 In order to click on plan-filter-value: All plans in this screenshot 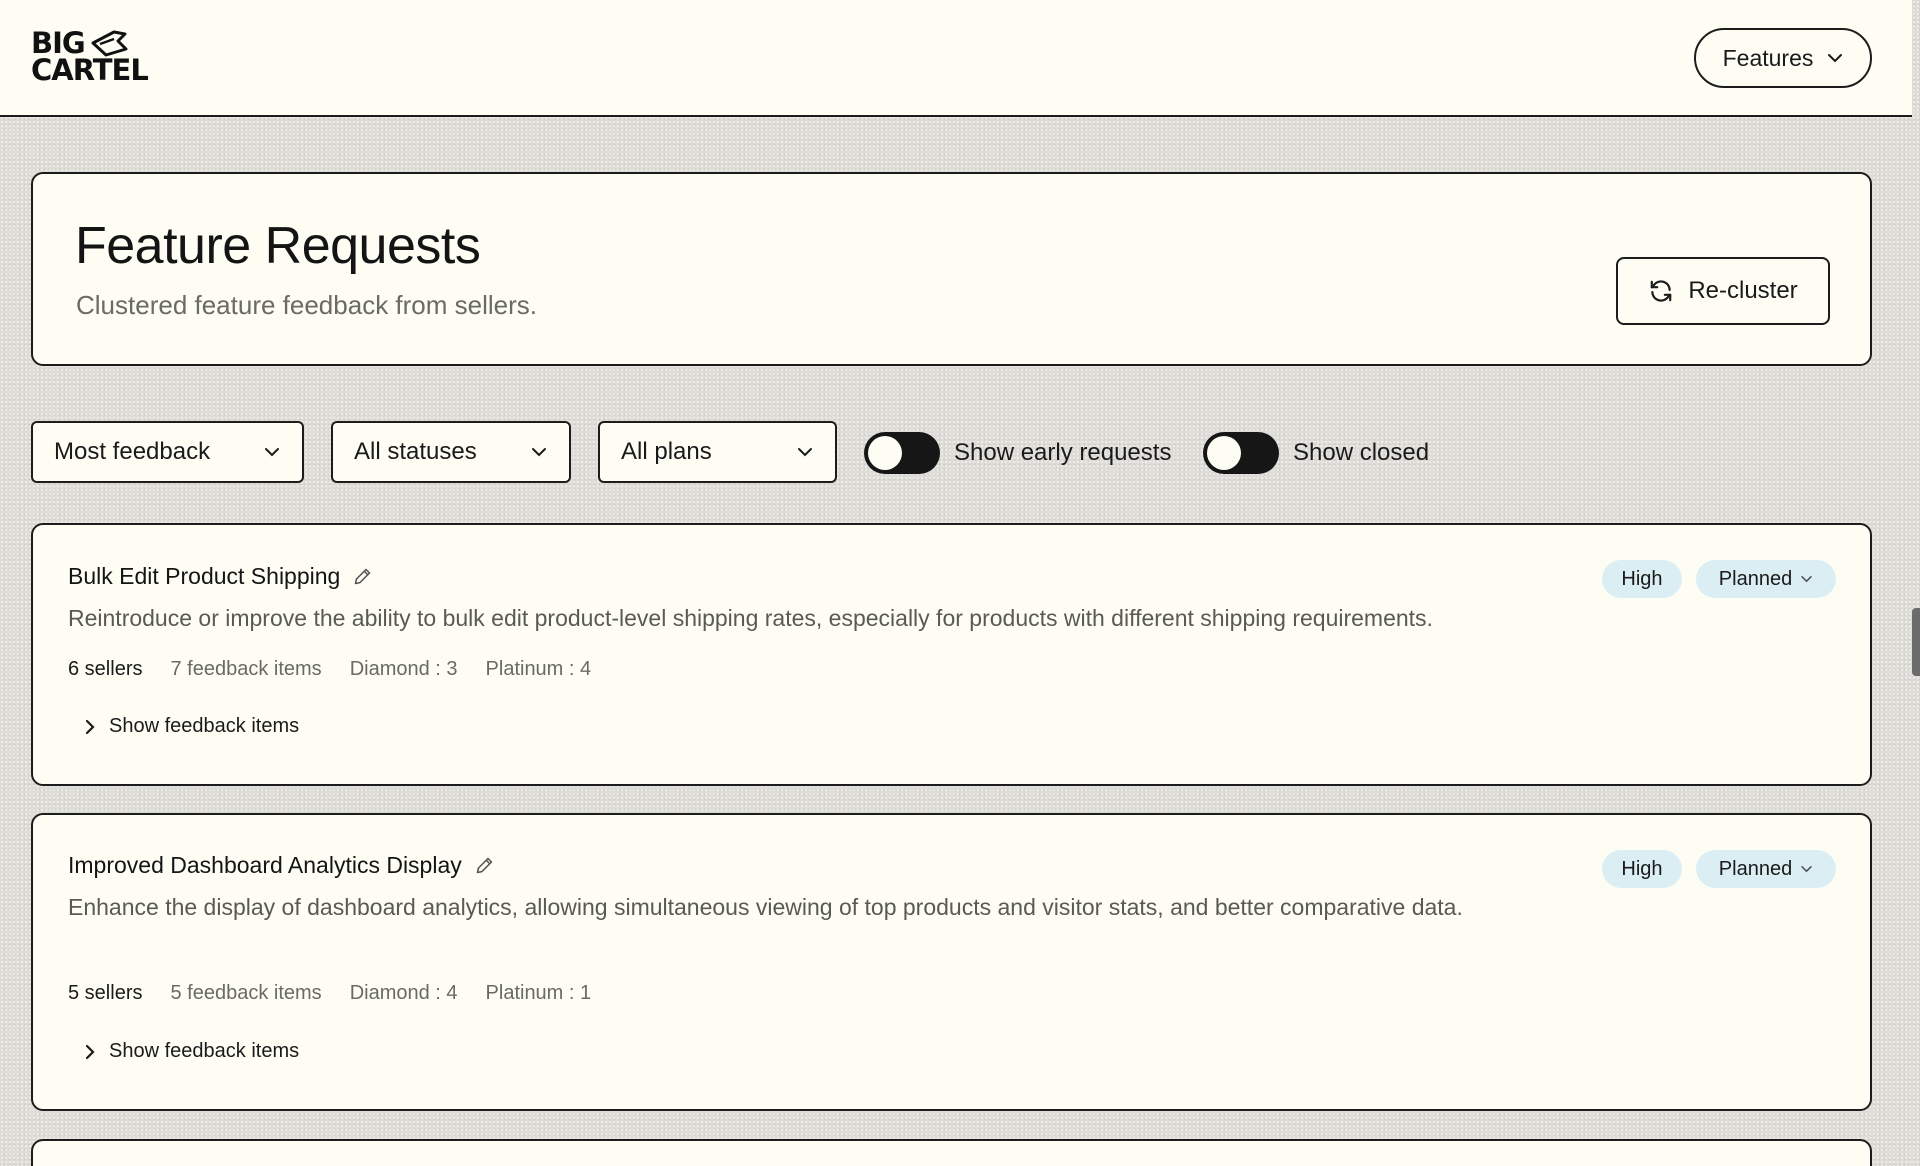, I will do `click(666, 451)`.